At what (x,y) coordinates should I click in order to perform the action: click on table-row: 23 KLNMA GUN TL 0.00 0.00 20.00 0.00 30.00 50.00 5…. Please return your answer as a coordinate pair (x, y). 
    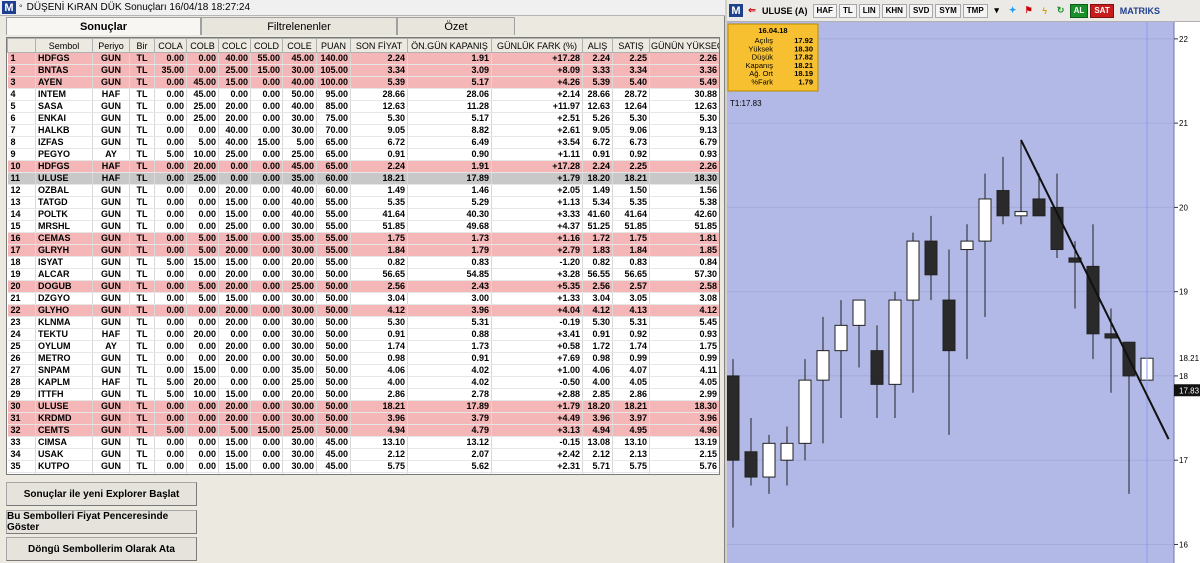
    Looking at the image, I should click on (363, 322).